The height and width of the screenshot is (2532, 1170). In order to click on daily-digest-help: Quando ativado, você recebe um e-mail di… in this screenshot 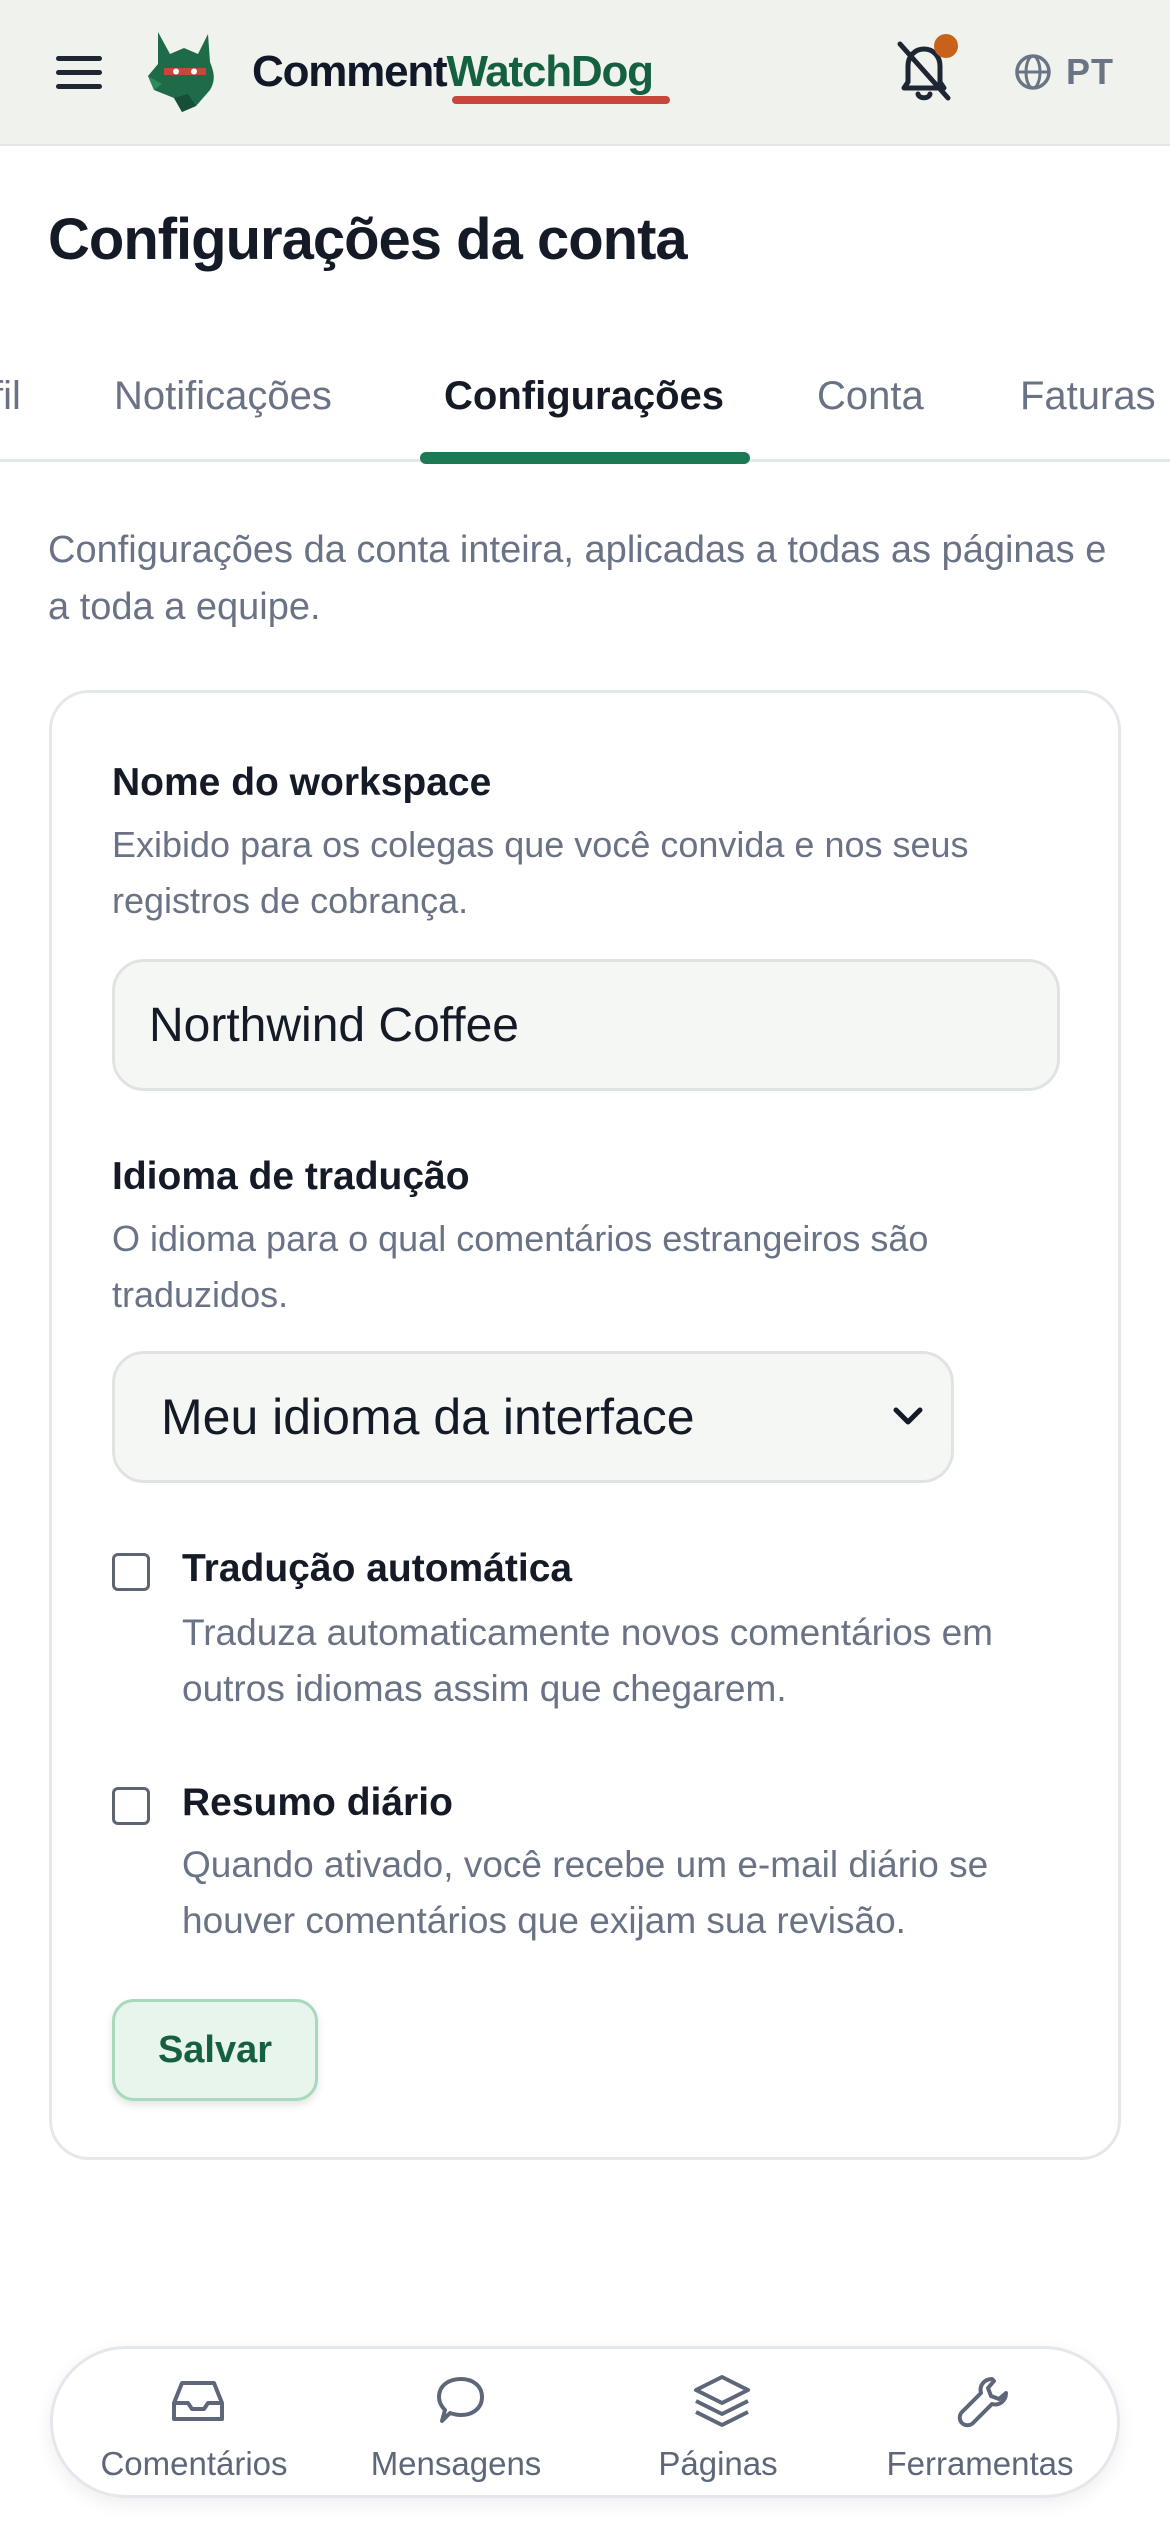, I will do `click(585, 1892)`.